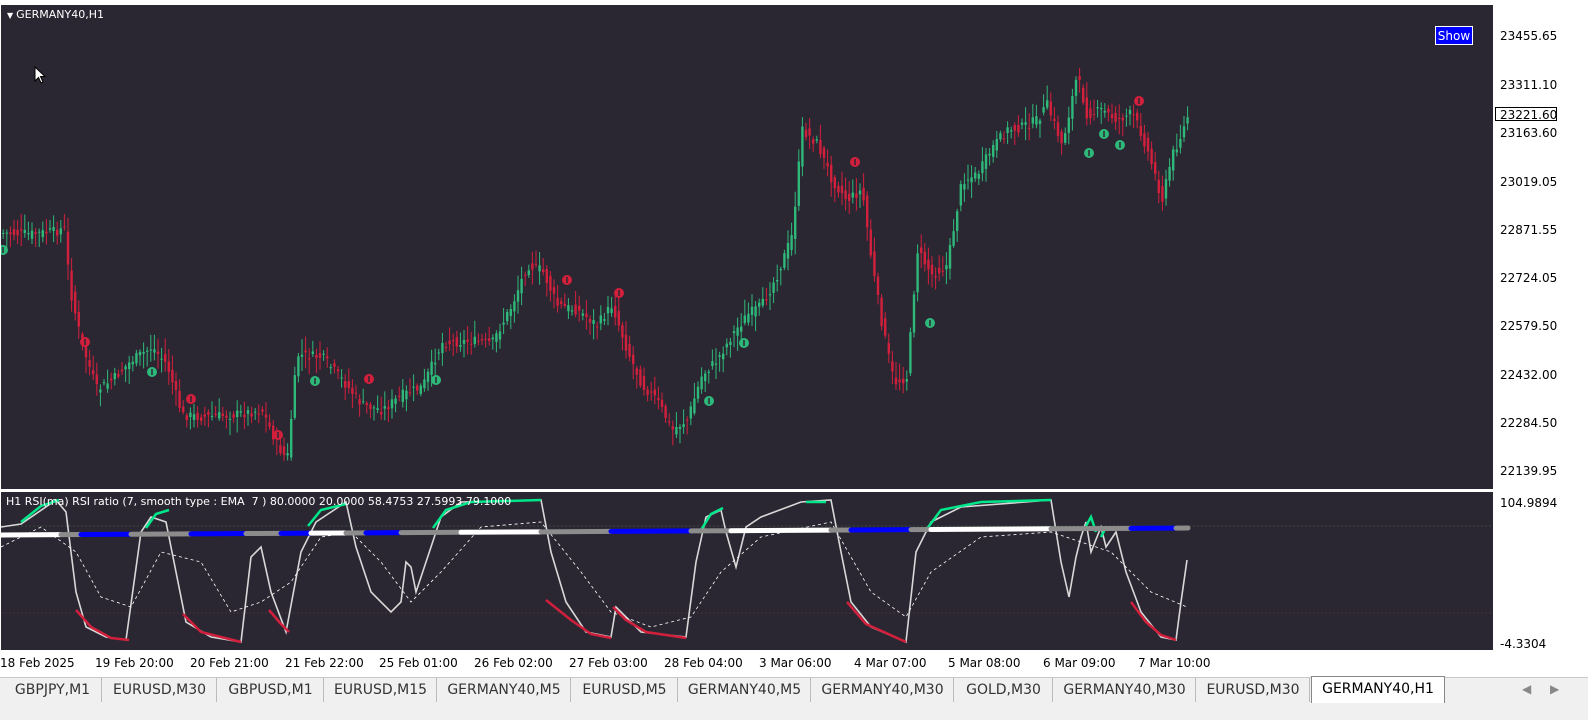  Describe the element at coordinates (625, 690) in the screenshot. I see `chart-tab: EURUSD,M5` at that location.